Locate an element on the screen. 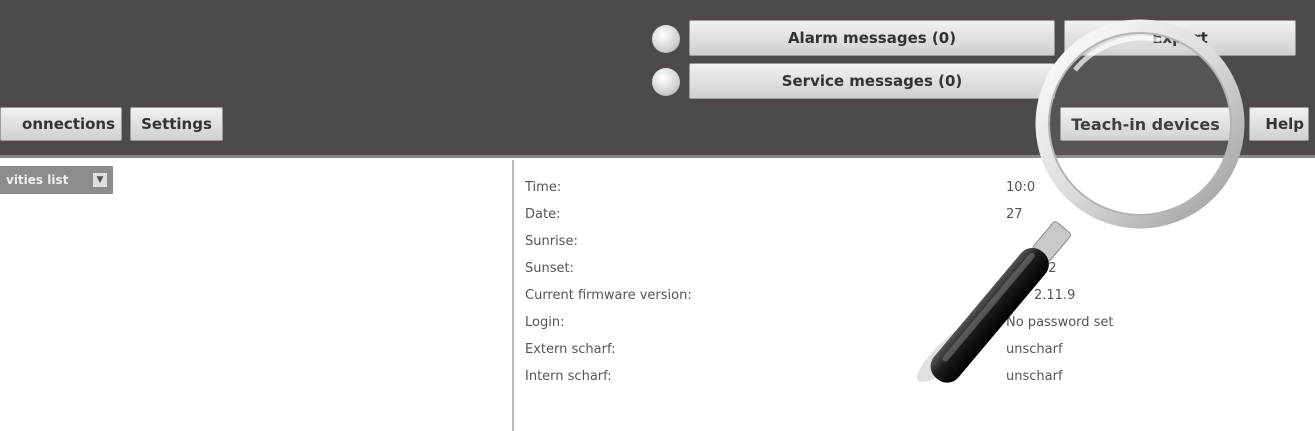 The height and width of the screenshot is (431, 1315). intern-scharf-value: unscharf is located at coordinates (1034, 376).